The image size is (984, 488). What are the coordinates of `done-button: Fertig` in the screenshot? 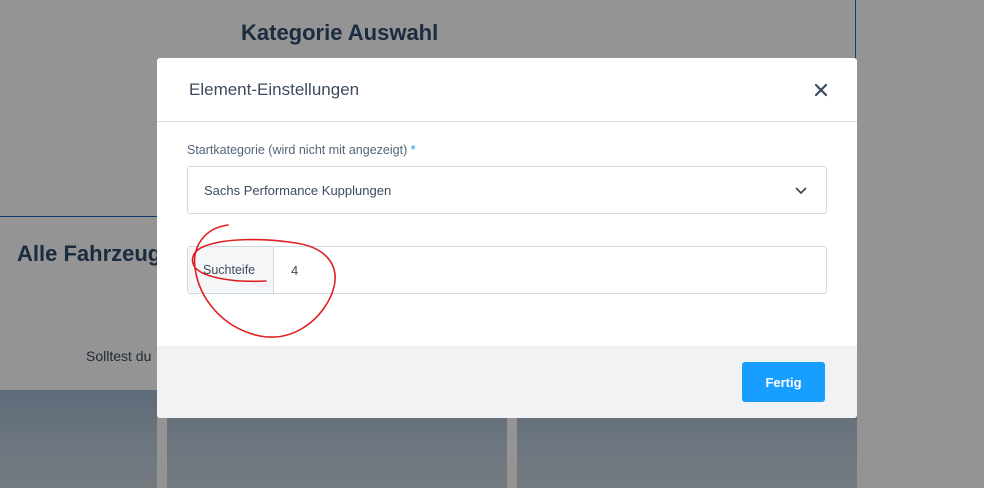 It's located at (783, 382).